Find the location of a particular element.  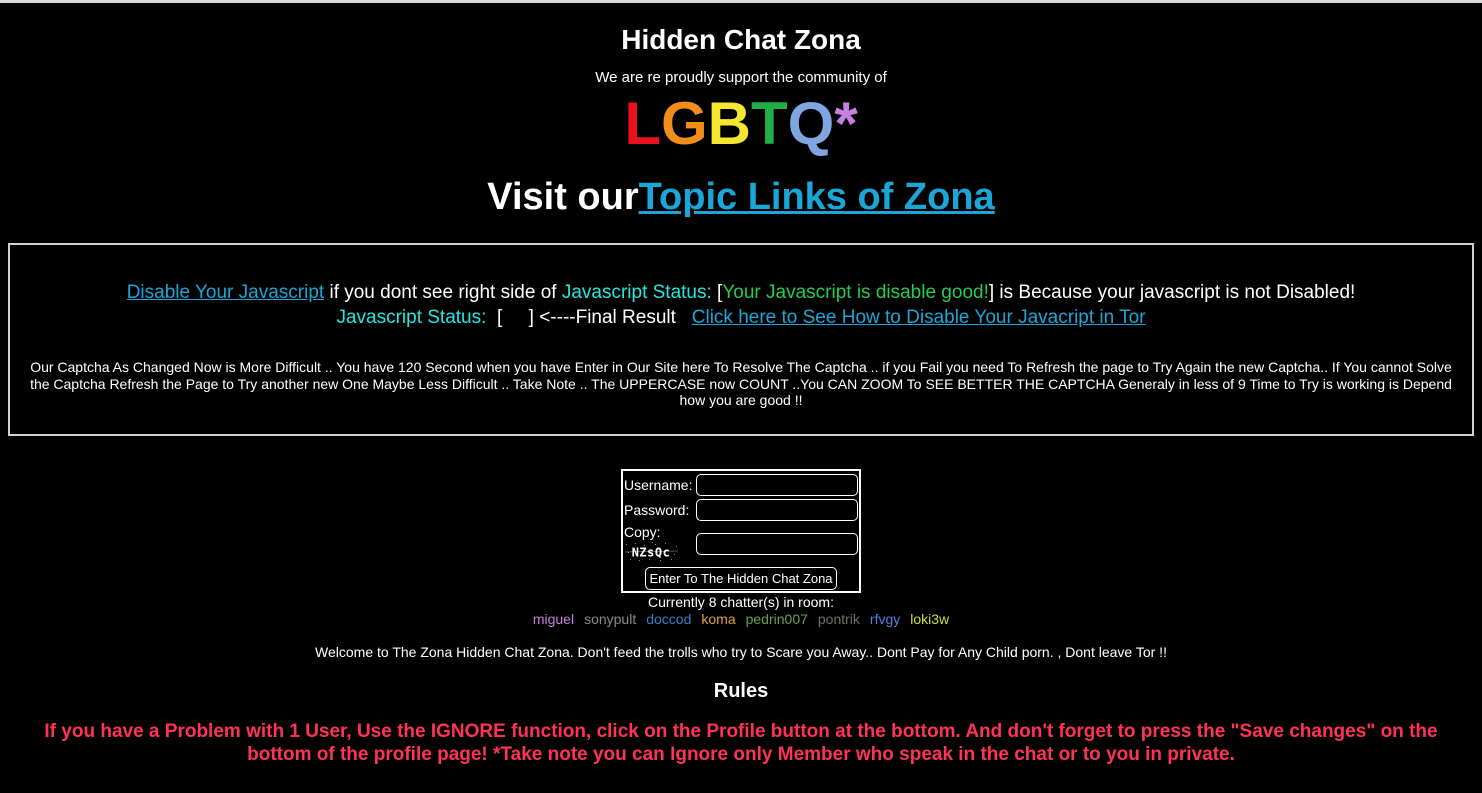

chatter-name: doccod is located at coordinates (668, 619).